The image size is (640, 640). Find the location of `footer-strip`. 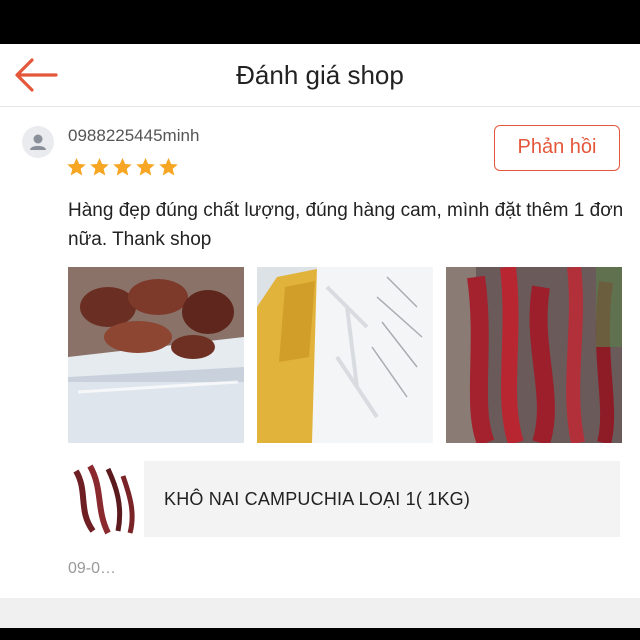

footer-strip is located at coordinates (320, 613).